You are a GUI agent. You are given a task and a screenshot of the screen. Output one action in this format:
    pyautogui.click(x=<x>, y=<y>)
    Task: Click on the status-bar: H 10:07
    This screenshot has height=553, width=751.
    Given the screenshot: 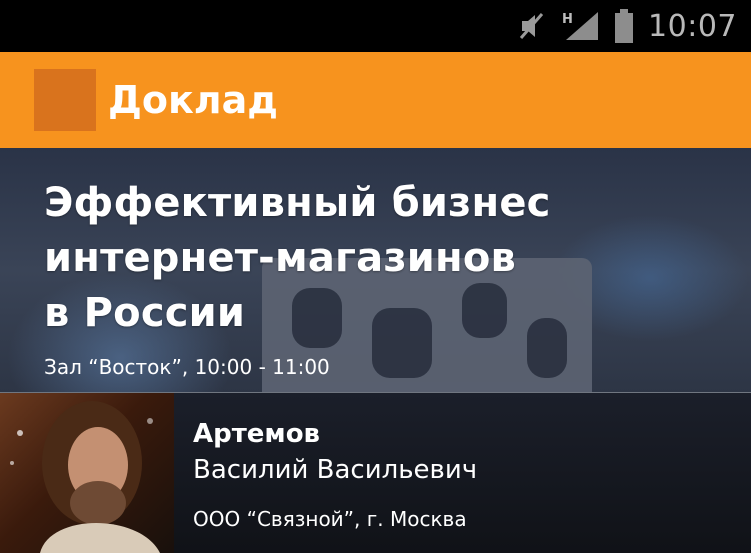 What is the action you would take?
    pyautogui.click(x=375, y=26)
    